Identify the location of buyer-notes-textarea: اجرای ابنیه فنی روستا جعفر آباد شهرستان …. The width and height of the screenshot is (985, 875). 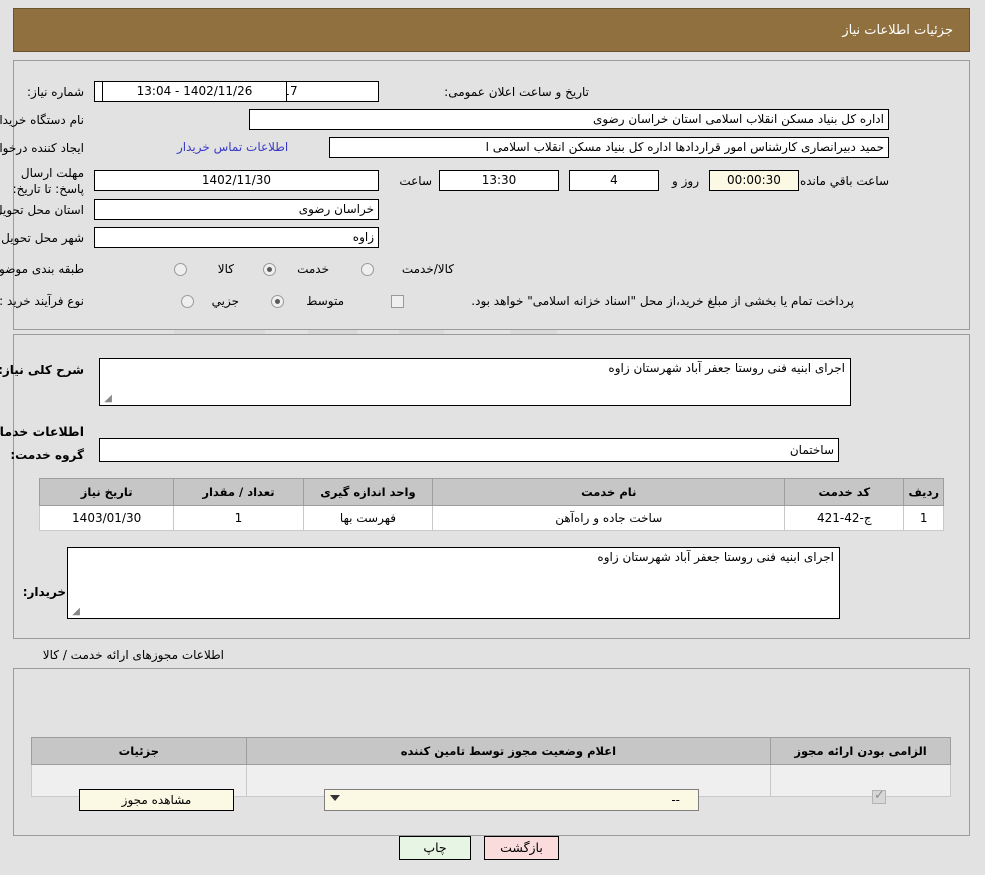
(454, 583).